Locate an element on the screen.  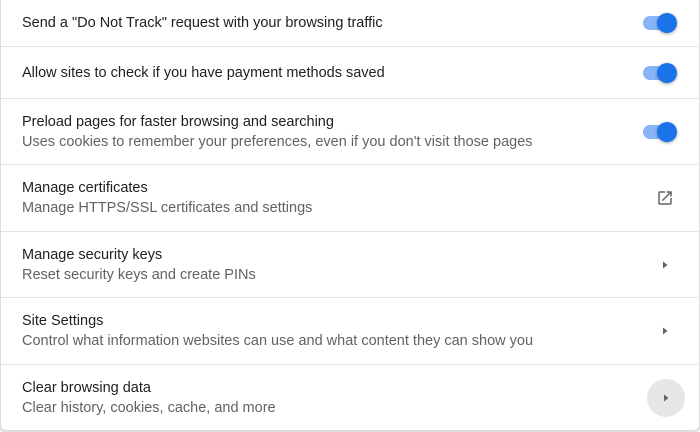
external-link-icon is located at coordinates (665, 198).